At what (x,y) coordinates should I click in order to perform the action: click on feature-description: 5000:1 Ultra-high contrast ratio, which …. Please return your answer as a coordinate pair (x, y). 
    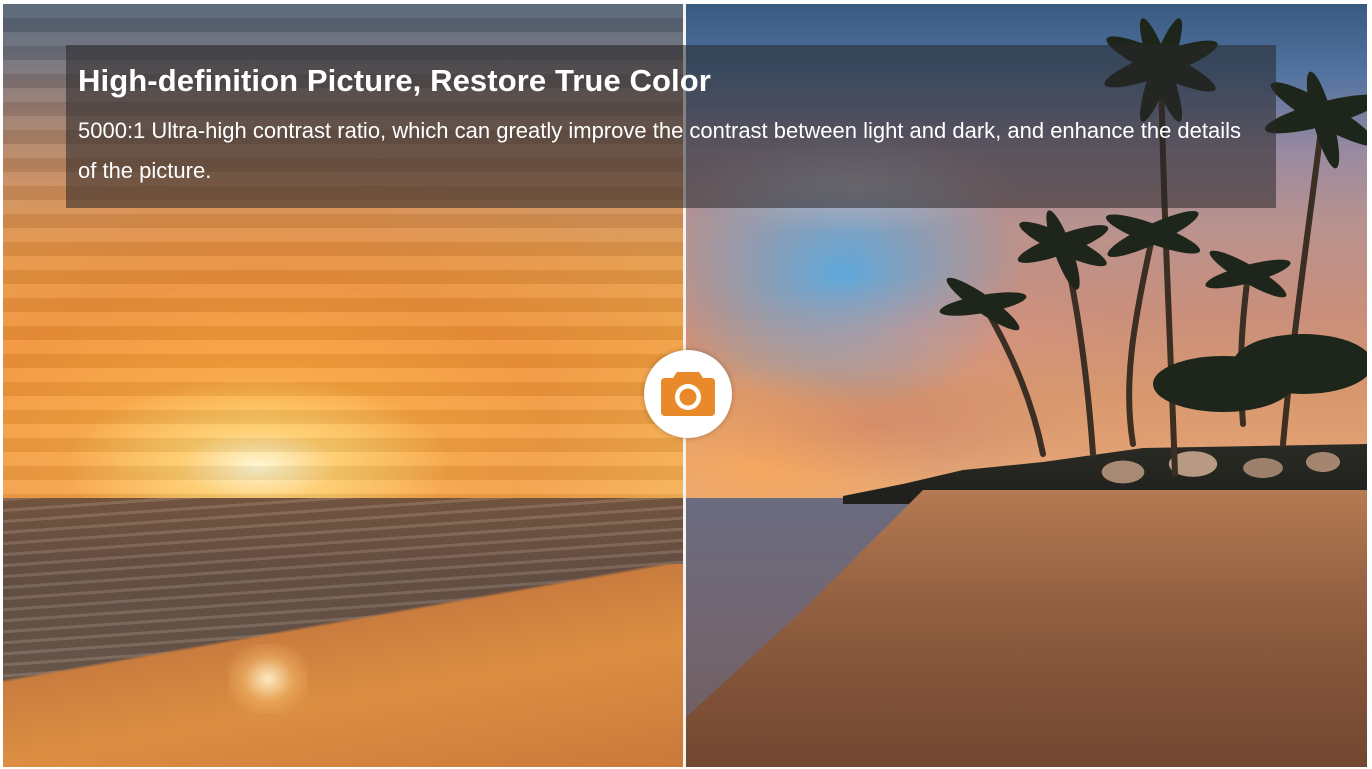
    Looking at the image, I should click on (660, 150).